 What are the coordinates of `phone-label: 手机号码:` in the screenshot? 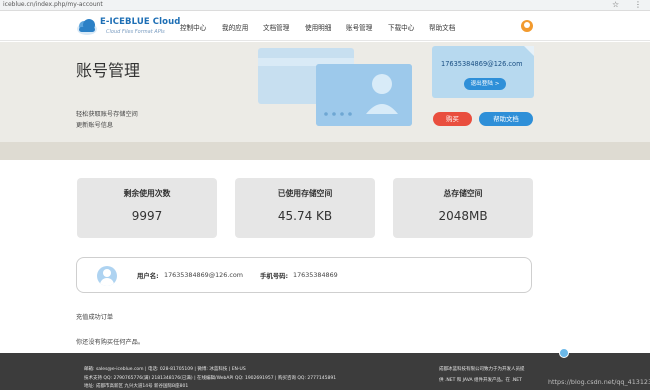 It's located at (274, 276).